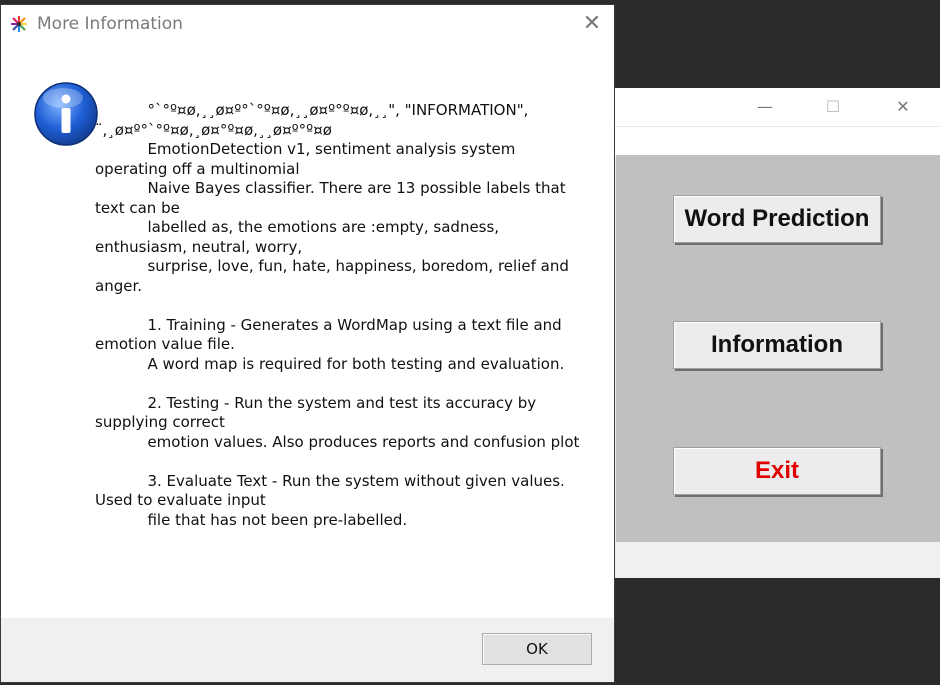  What do you see at coordinates (66, 114) in the screenshot?
I see `info-icon` at bounding box center [66, 114].